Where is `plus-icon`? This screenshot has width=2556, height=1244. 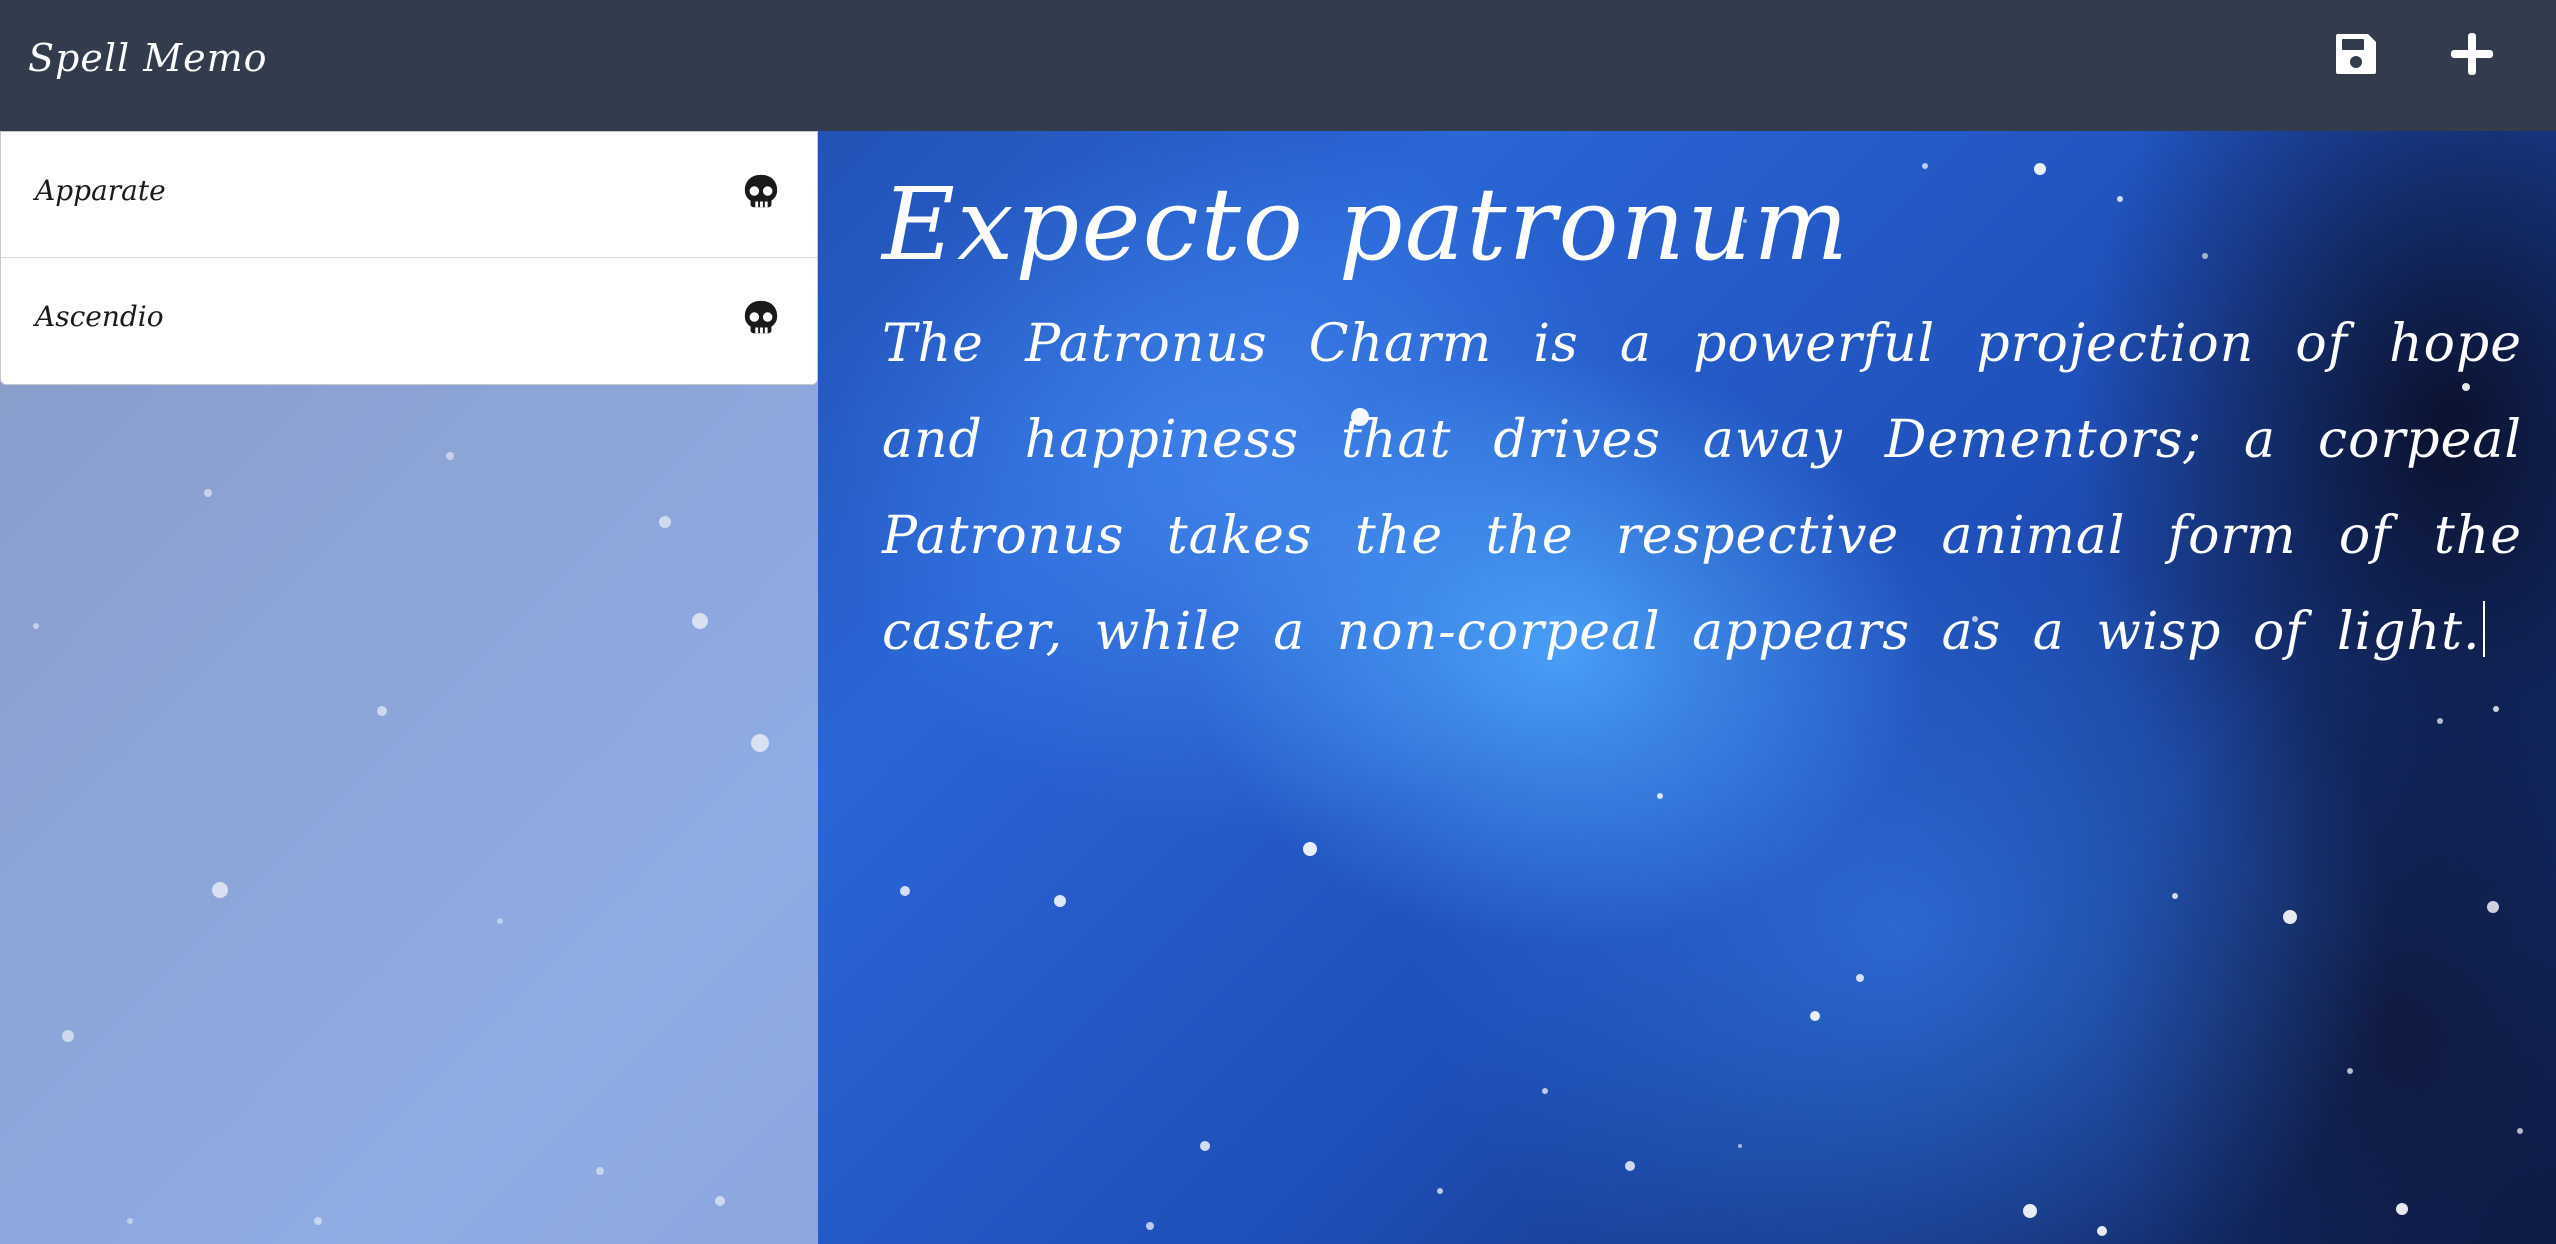
plus-icon is located at coordinates (2472, 56).